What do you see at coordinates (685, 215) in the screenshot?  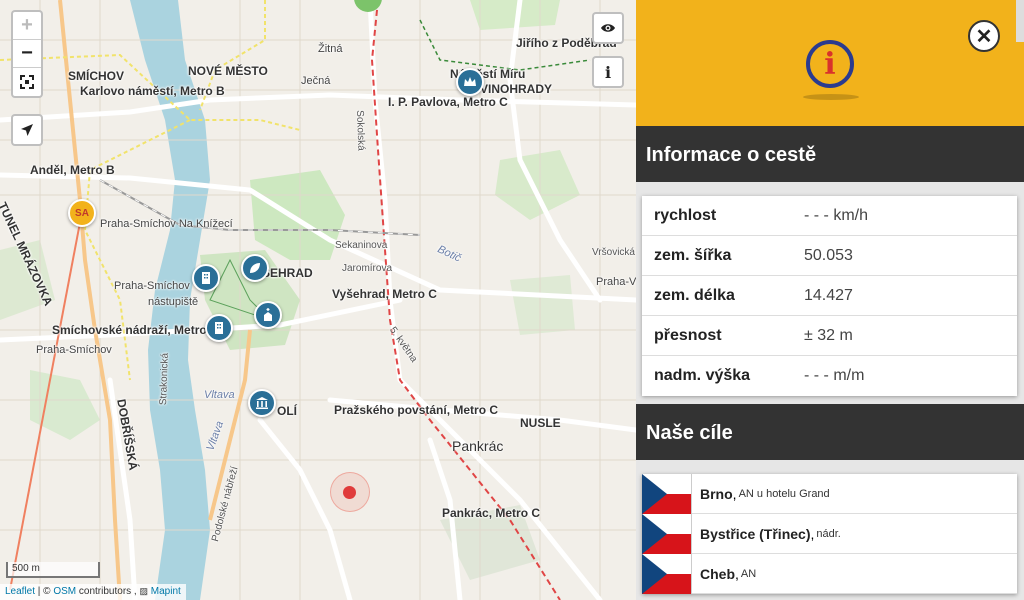 I see `info-label: rychlost` at bounding box center [685, 215].